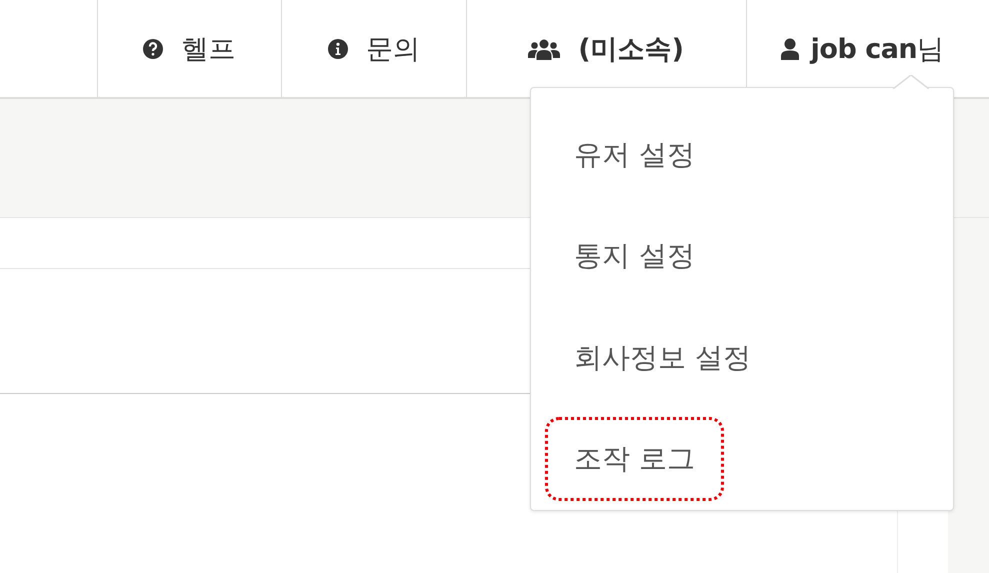 This screenshot has width=989, height=573. I want to click on menu-item: 조작 로그, so click(634, 459).